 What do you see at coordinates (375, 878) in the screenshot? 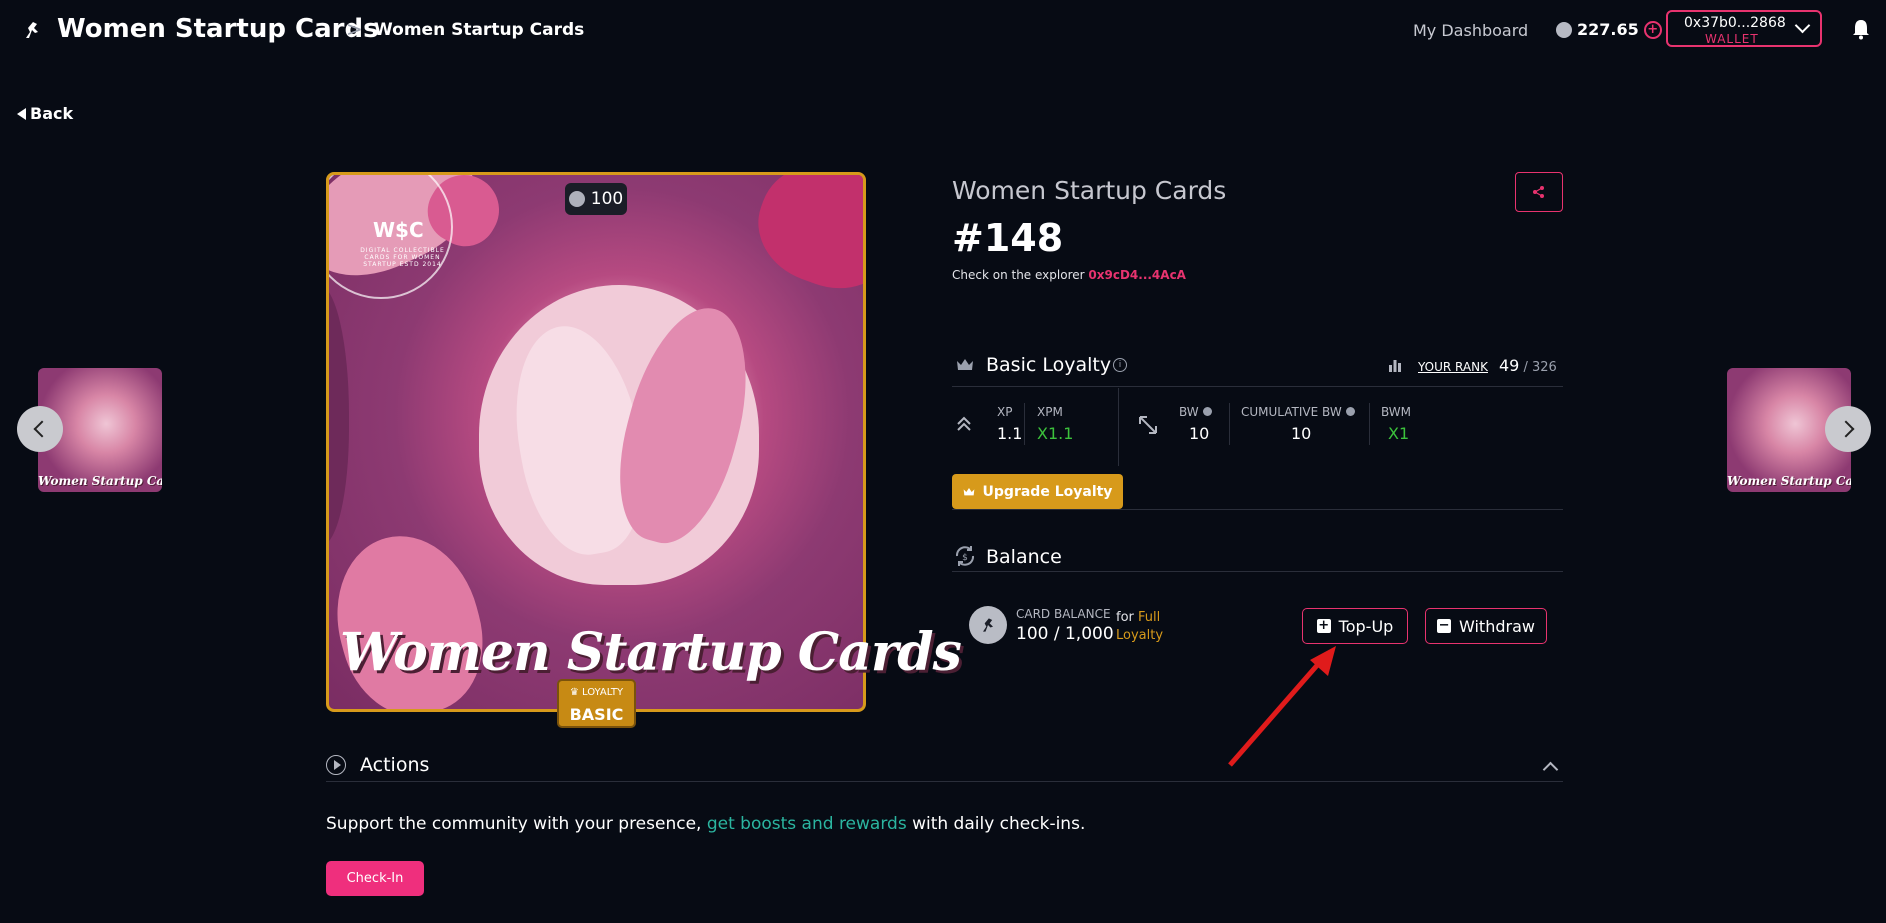
I see `check-in-button: Check-In` at bounding box center [375, 878].